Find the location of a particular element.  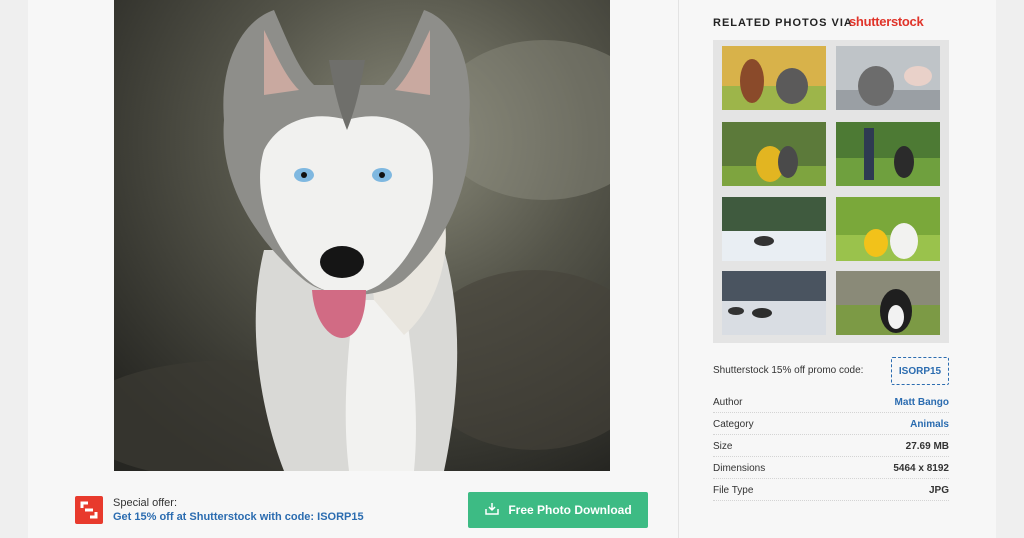

meta-author-link: Matt Bango is located at coordinates (922, 402).